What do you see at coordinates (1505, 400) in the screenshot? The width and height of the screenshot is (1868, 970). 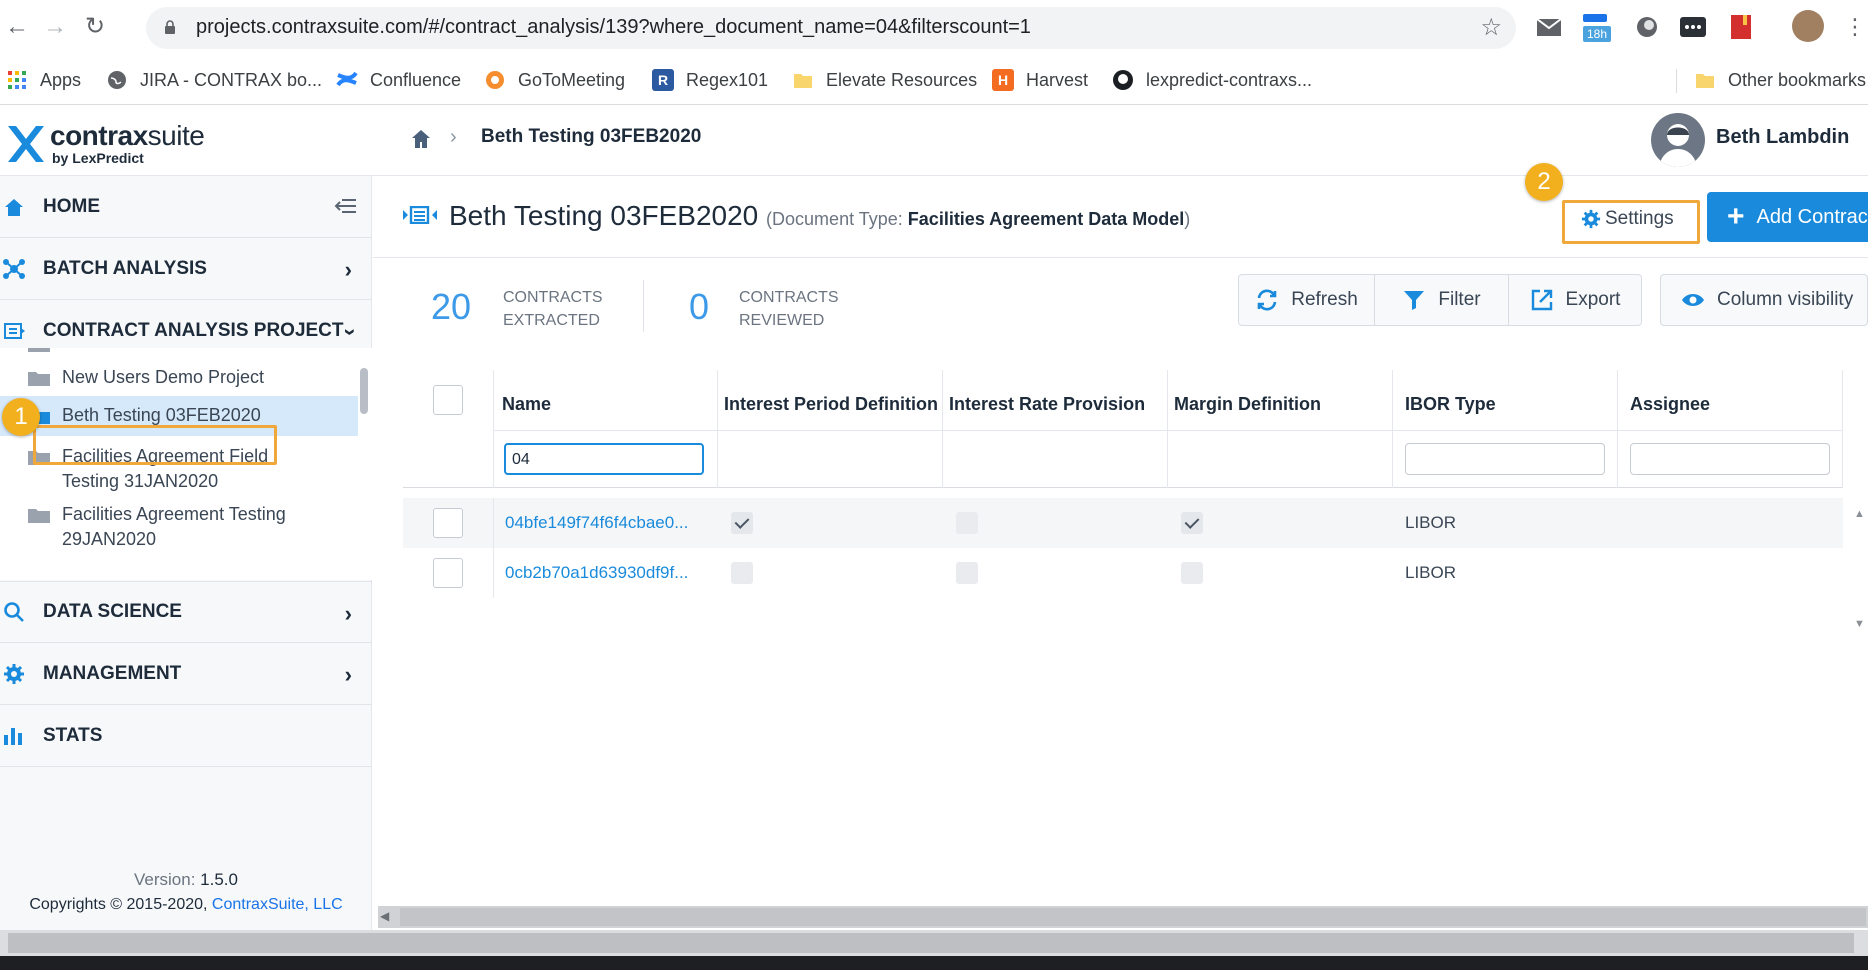 I see `column-header-ibor-type: IBOR Type` at bounding box center [1505, 400].